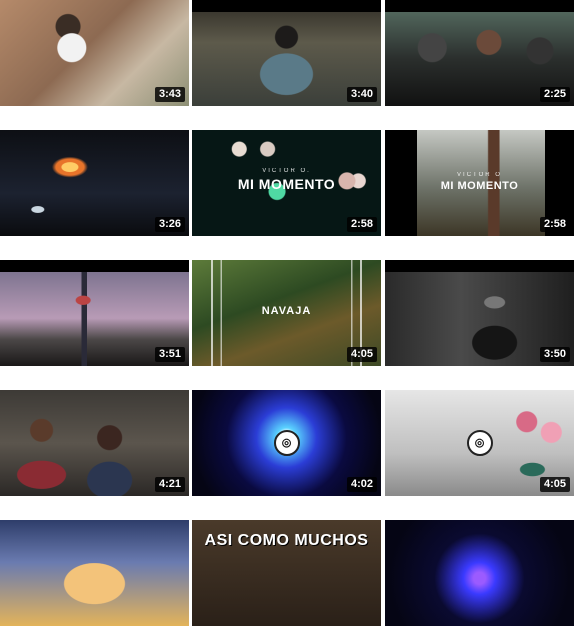 This screenshot has height=626, width=574. Describe the element at coordinates (286, 53) in the screenshot. I see `video-thumbnail: 3:40` at that location.